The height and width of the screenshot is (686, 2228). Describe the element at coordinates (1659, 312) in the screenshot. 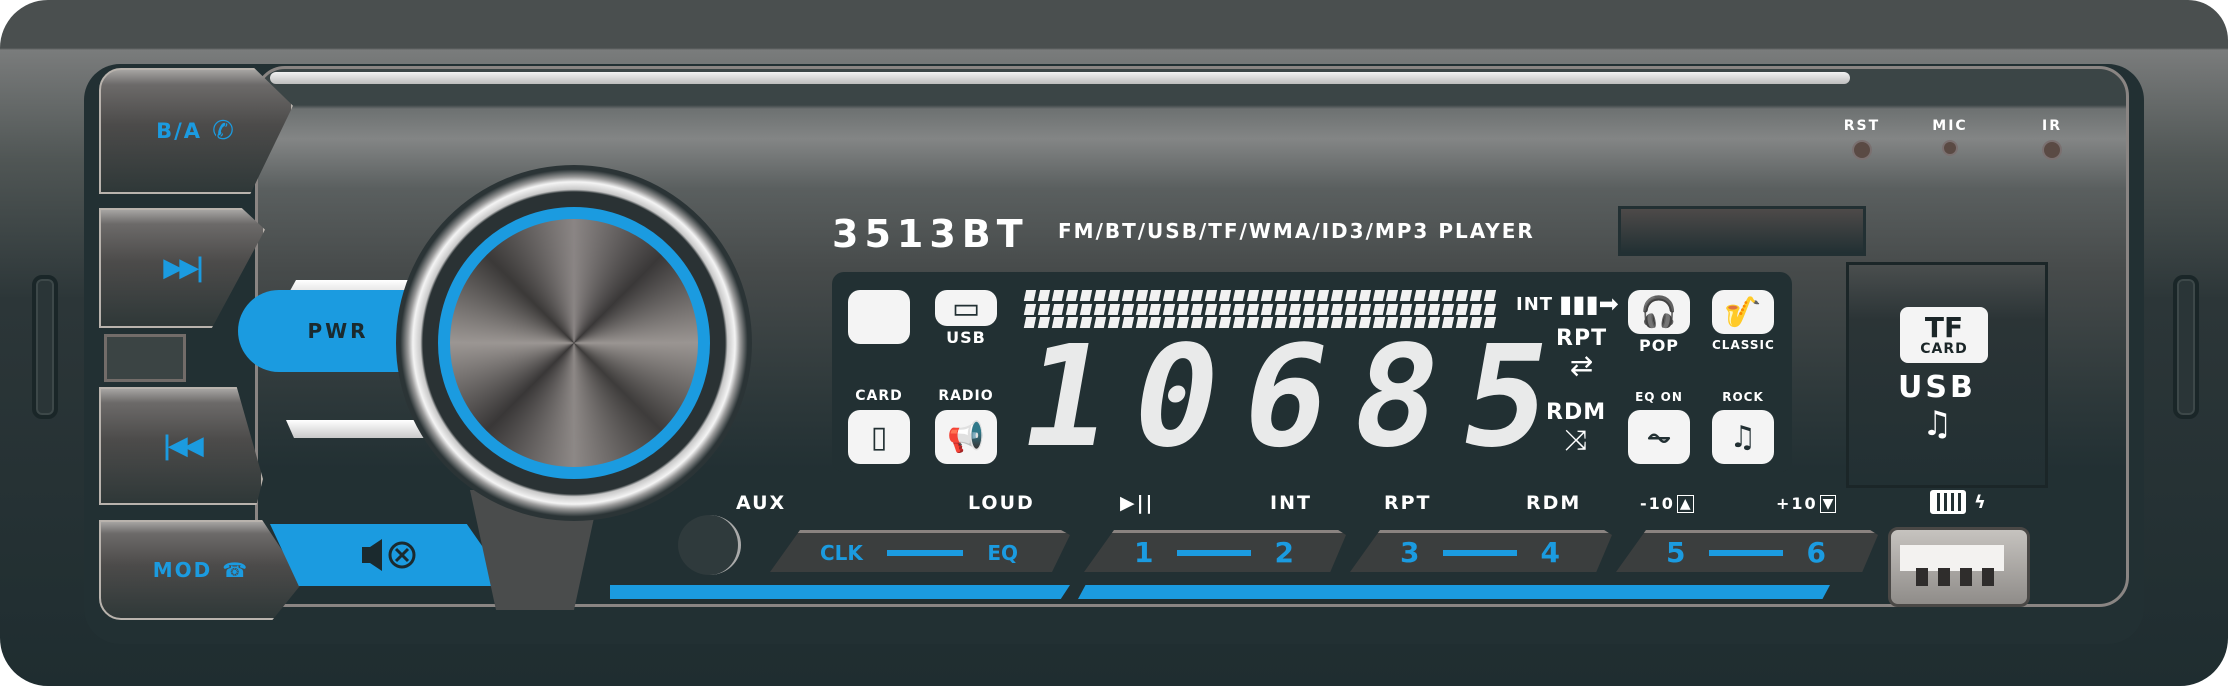

I see `headphones-icon: 🎧` at that location.